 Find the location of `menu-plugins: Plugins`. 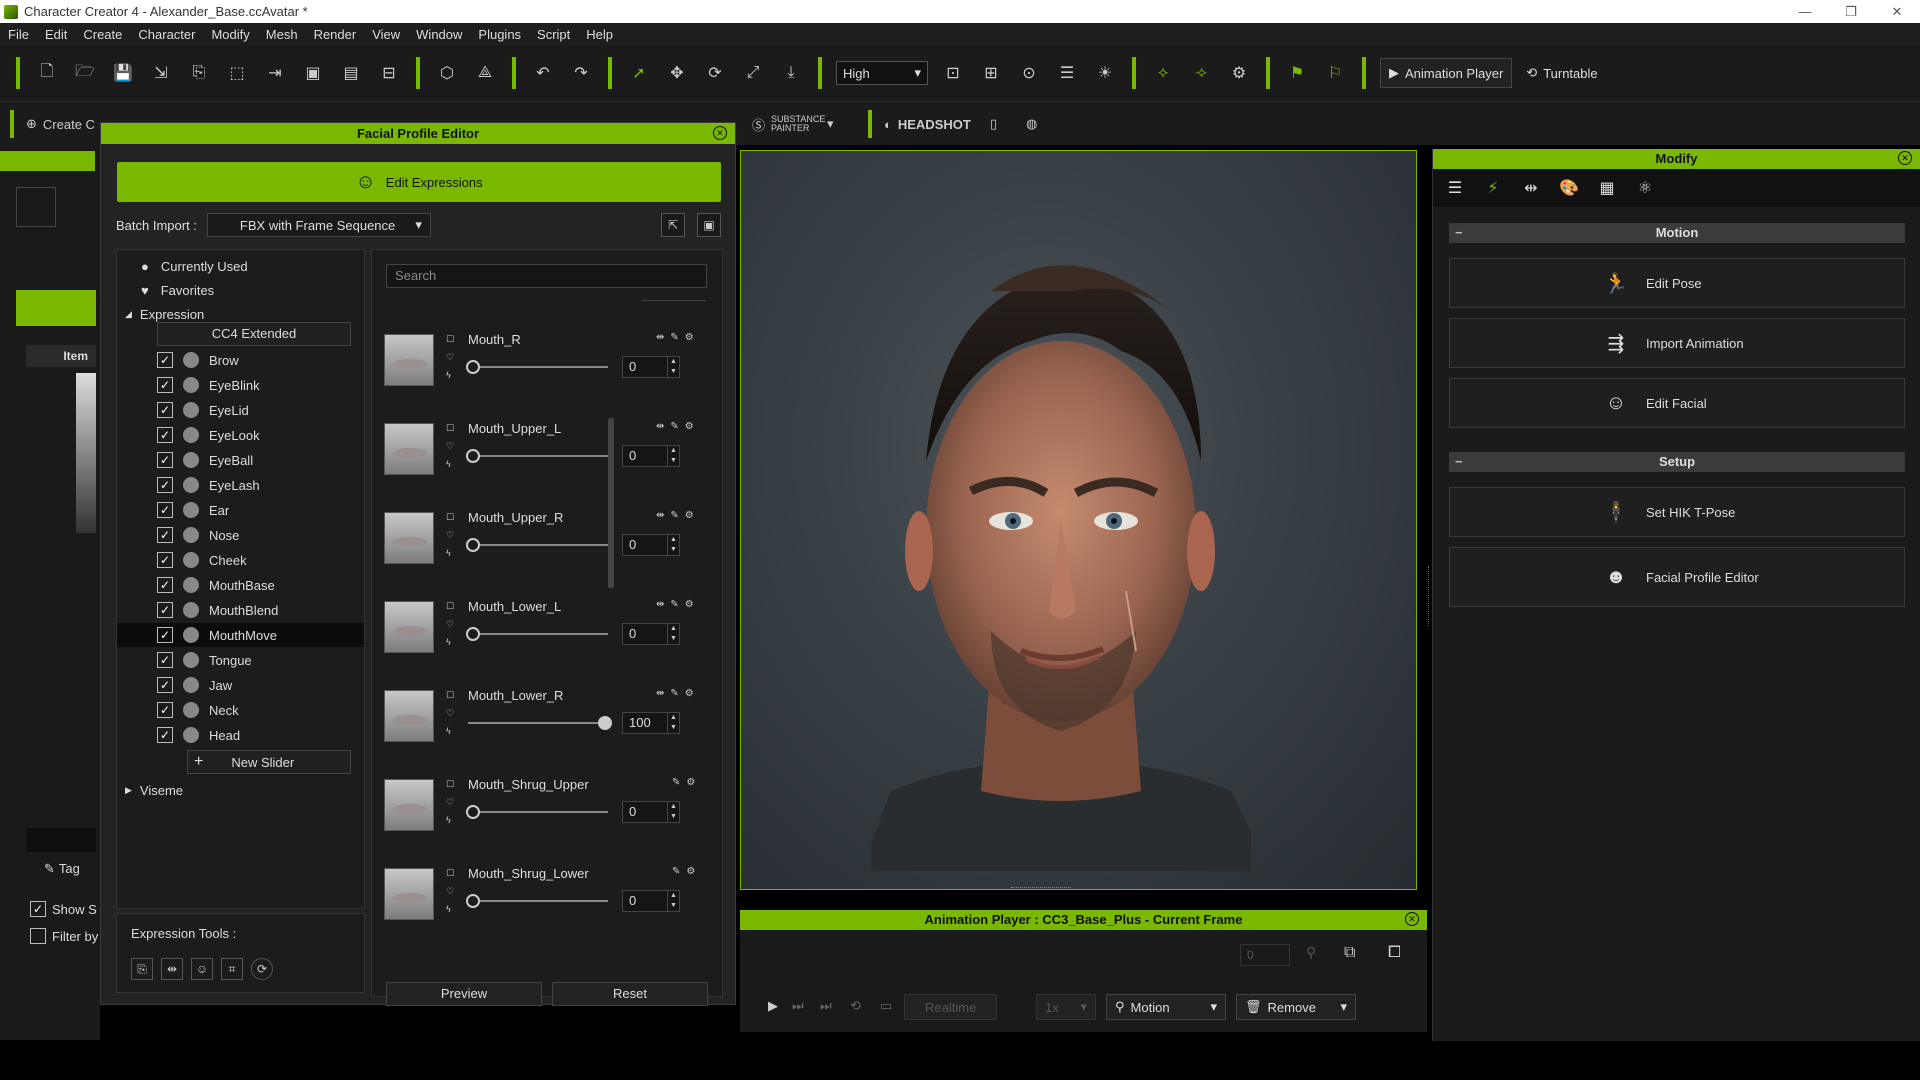

menu-plugins: Plugins is located at coordinates (499, 34).